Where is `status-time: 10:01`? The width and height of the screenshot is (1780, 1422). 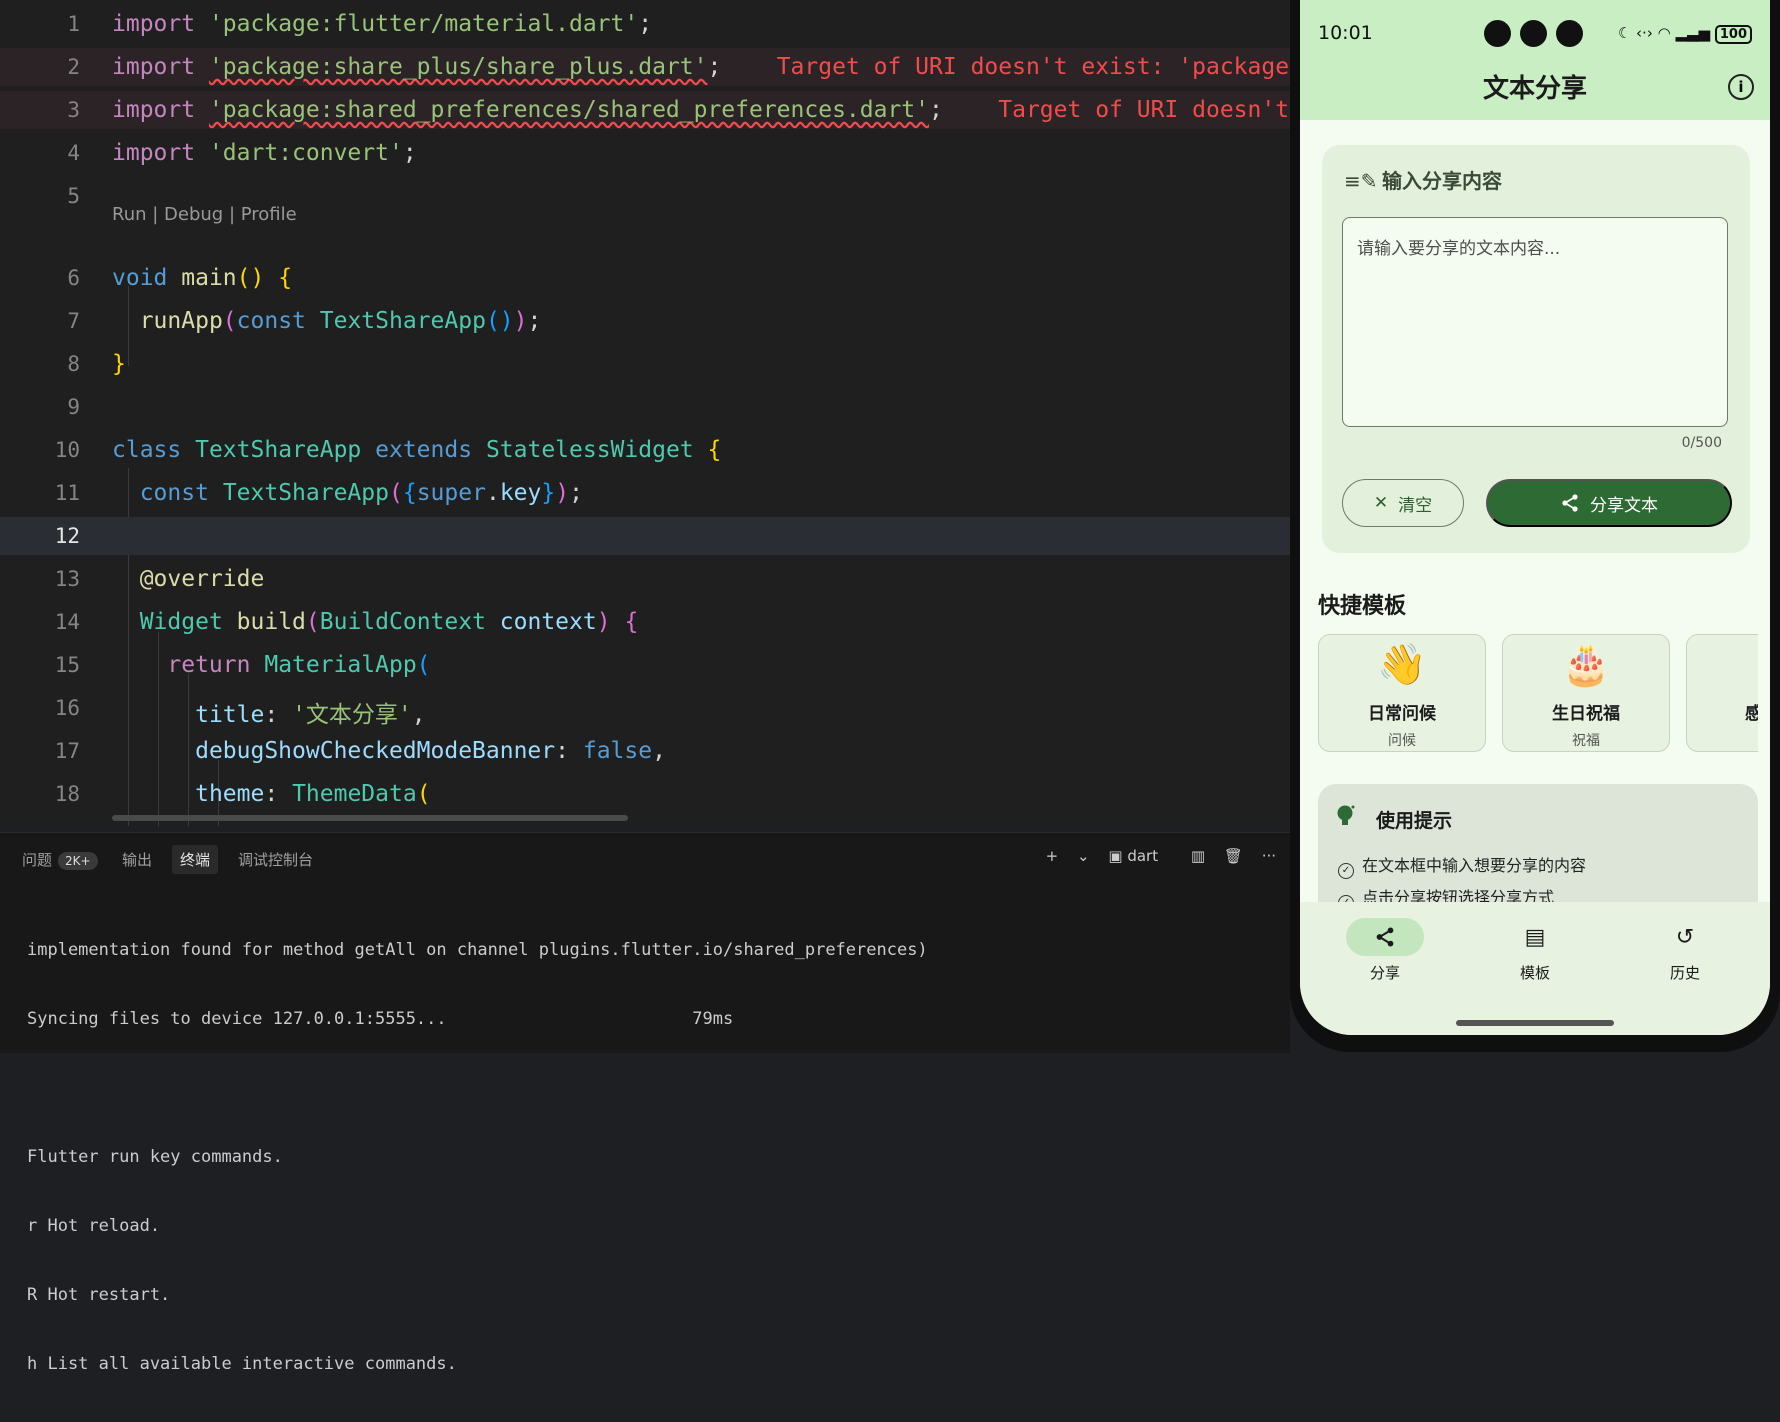 status-time: 10:01 is located at coordinates (1345, 33).